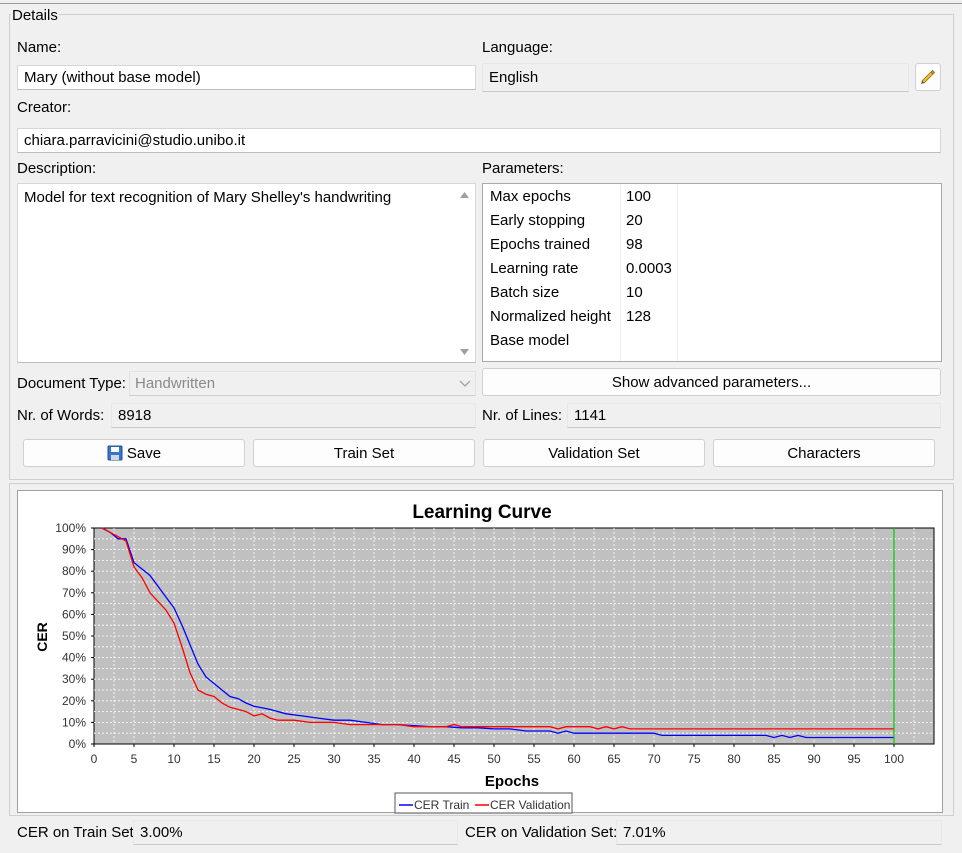  I want to click on parameters-label: Parameters:, so click(523, 168).